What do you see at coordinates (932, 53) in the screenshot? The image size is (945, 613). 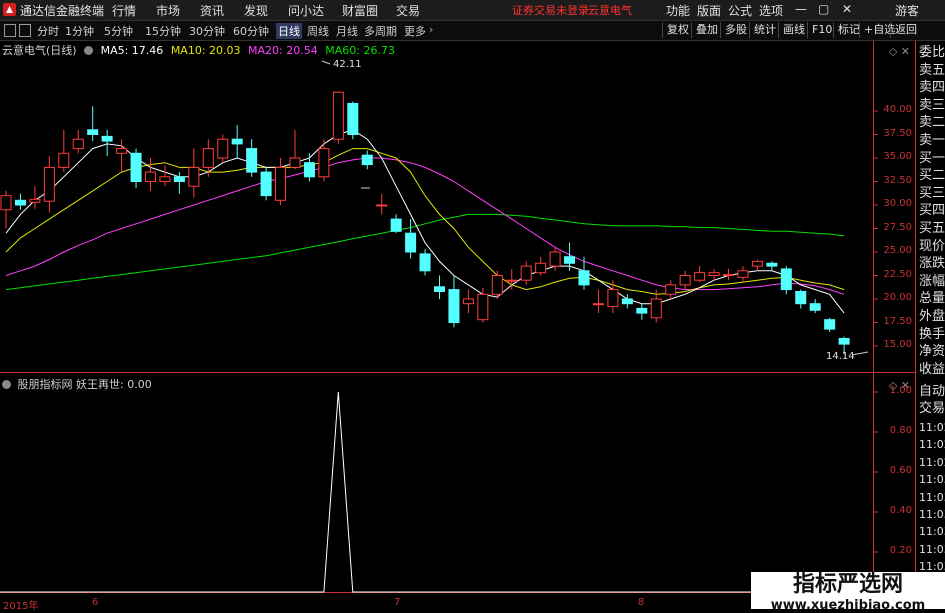 I see `quote-label: 委比` at bounding box center [932, 53].